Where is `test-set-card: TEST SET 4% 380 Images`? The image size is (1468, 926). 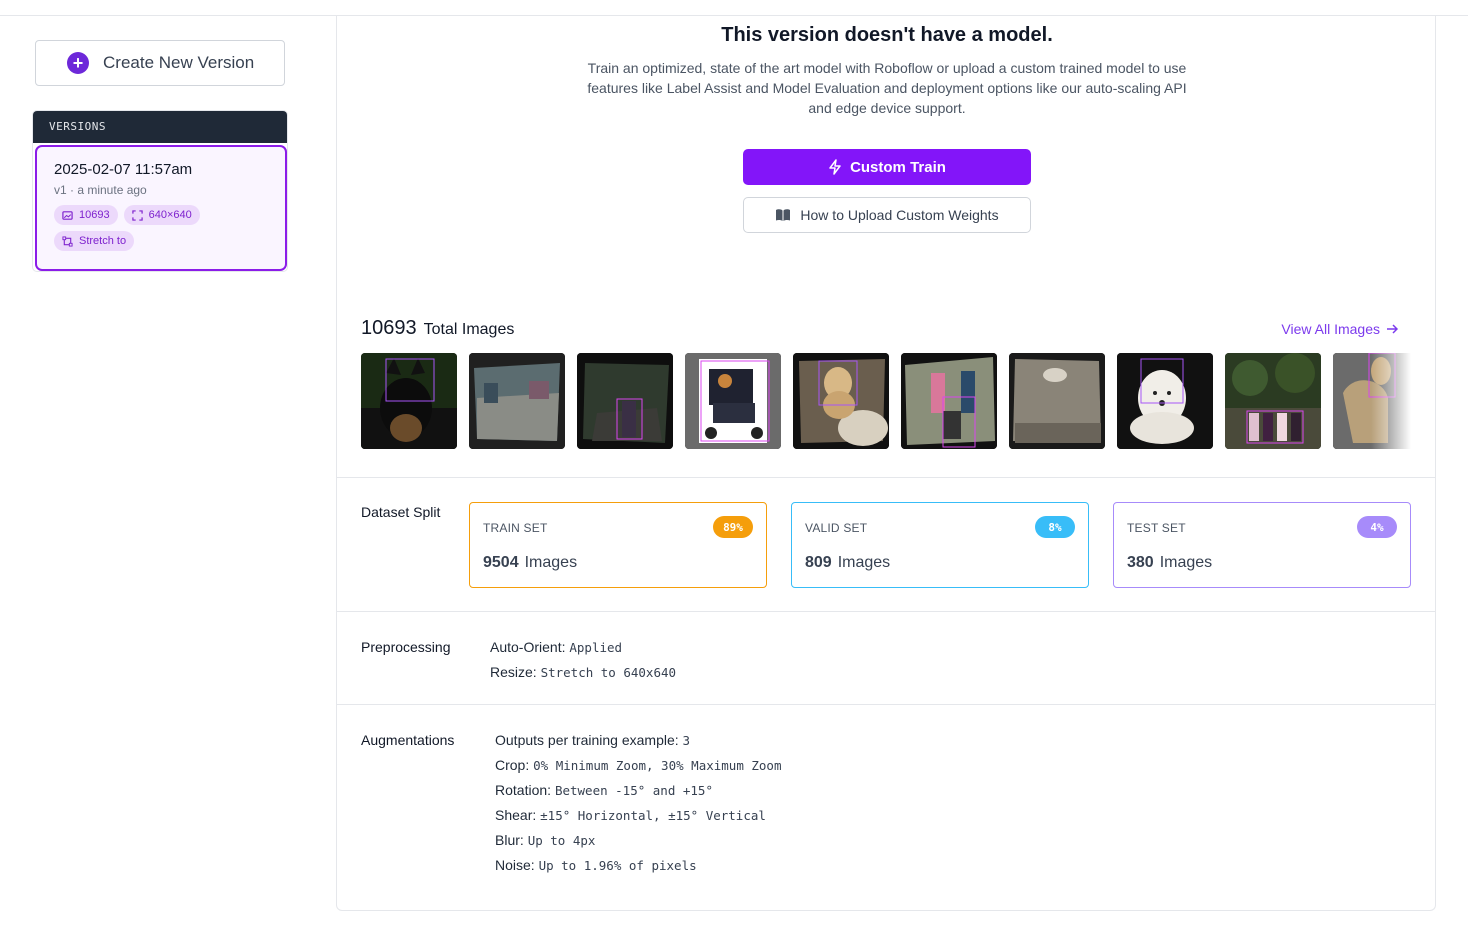
test-set-card: TEST SET 4% 380 Images is located at coordinates (1262, 545).